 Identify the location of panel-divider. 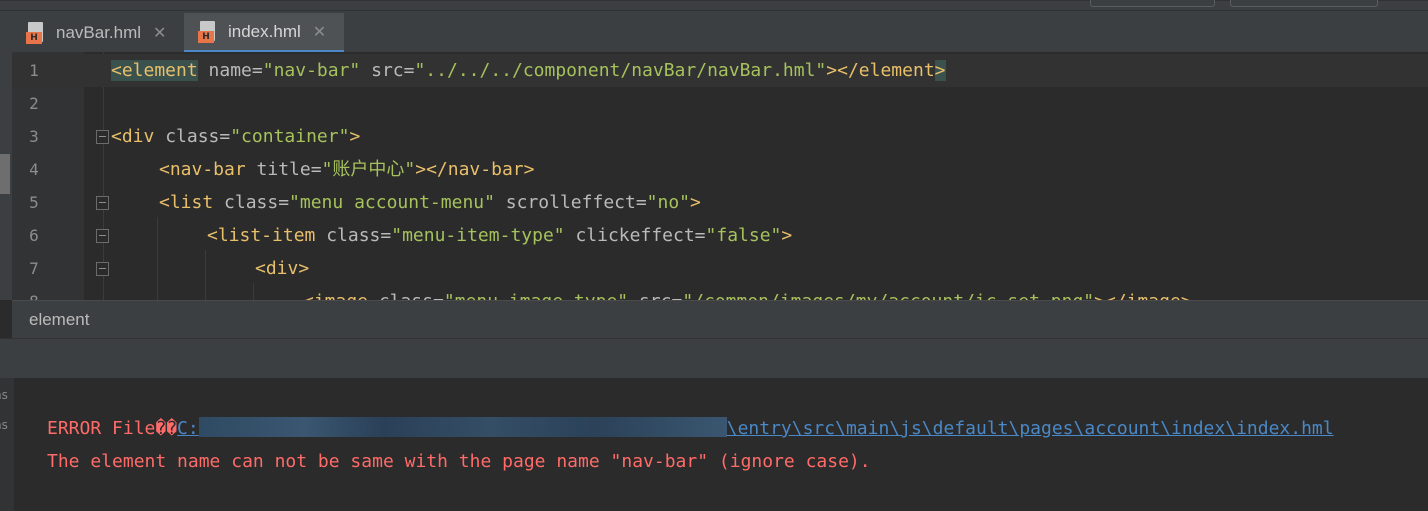
(714, 358).